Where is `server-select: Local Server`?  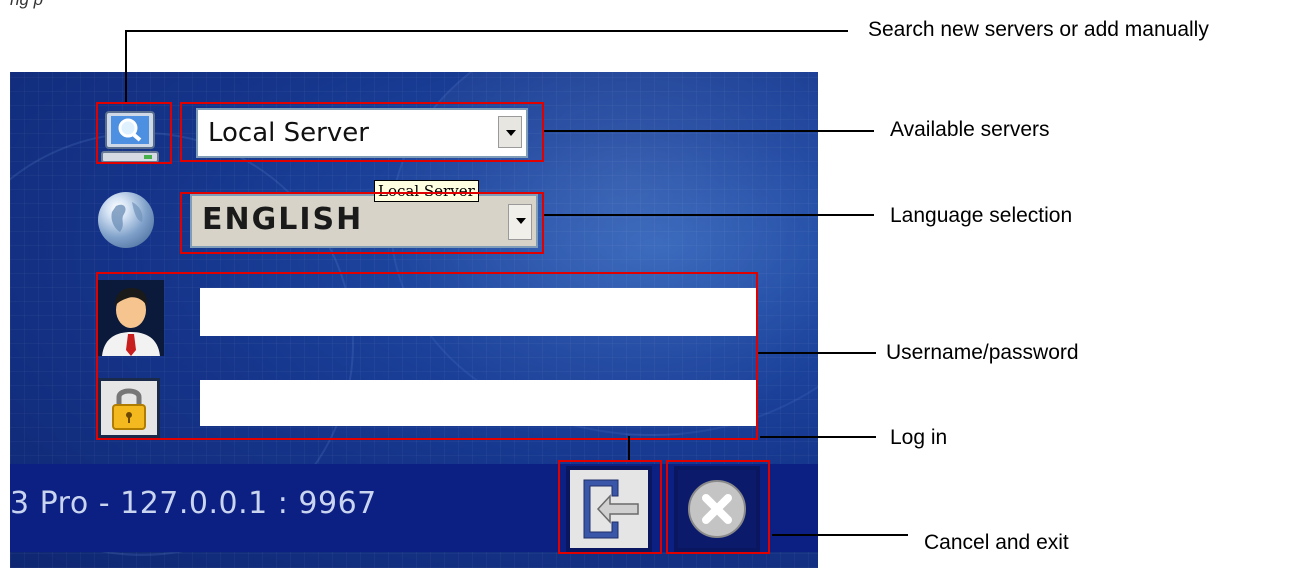
server-select: Local Server is located at coordinates (362, 133).